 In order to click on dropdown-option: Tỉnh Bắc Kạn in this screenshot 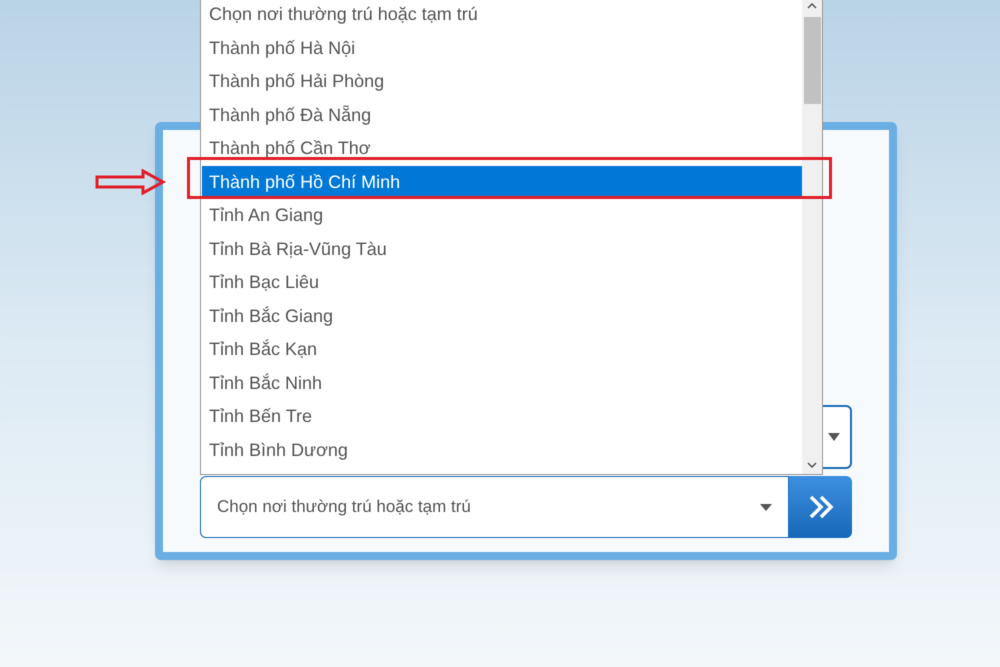, I will do `click(502, 349)`.